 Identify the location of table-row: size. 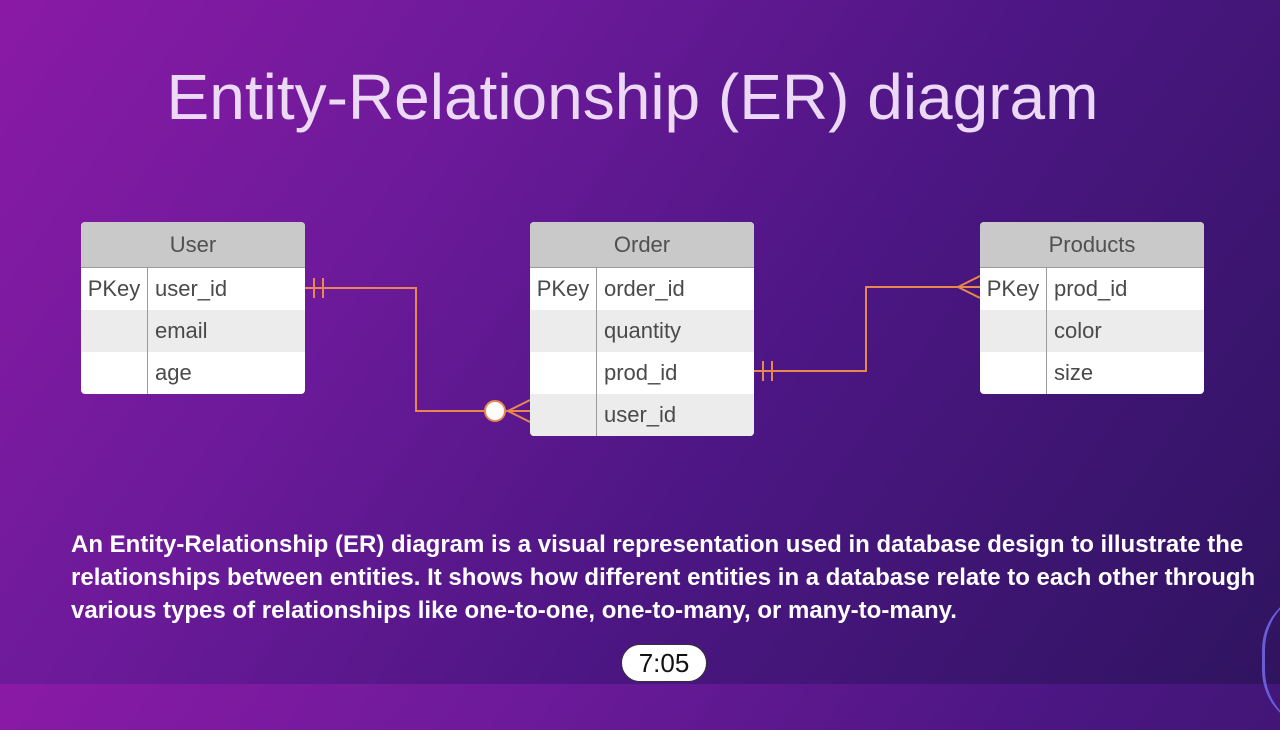
(1092, 373).